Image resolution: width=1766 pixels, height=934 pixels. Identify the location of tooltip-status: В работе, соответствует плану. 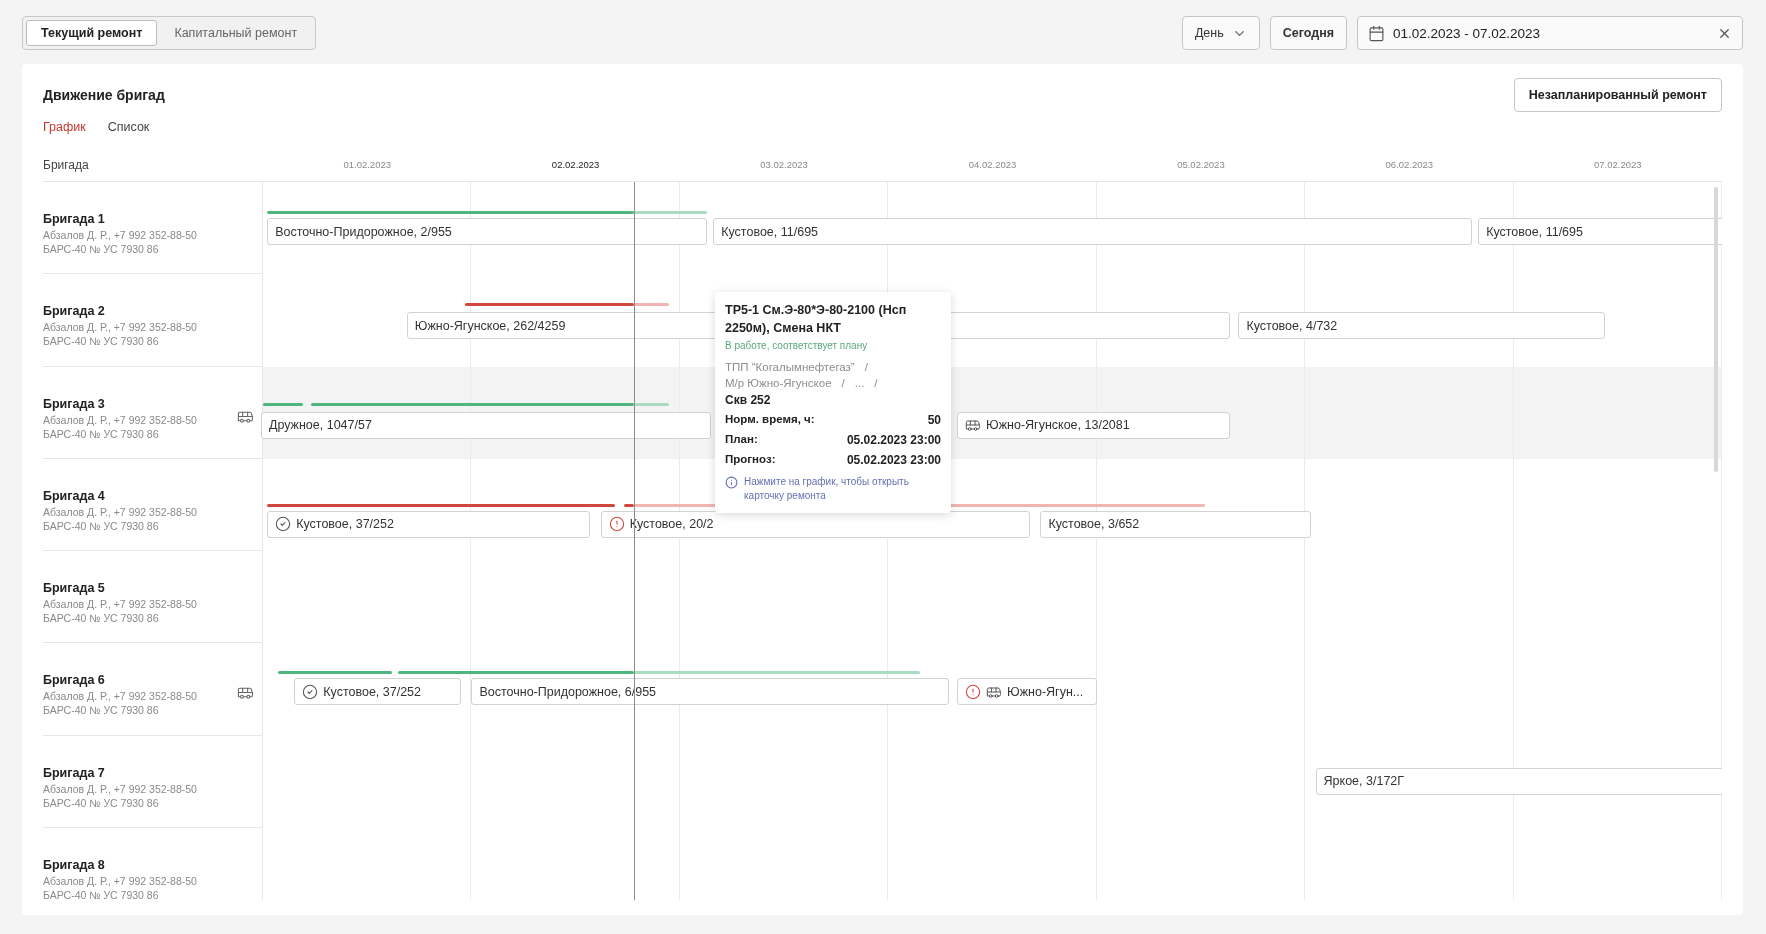
(797, 345).